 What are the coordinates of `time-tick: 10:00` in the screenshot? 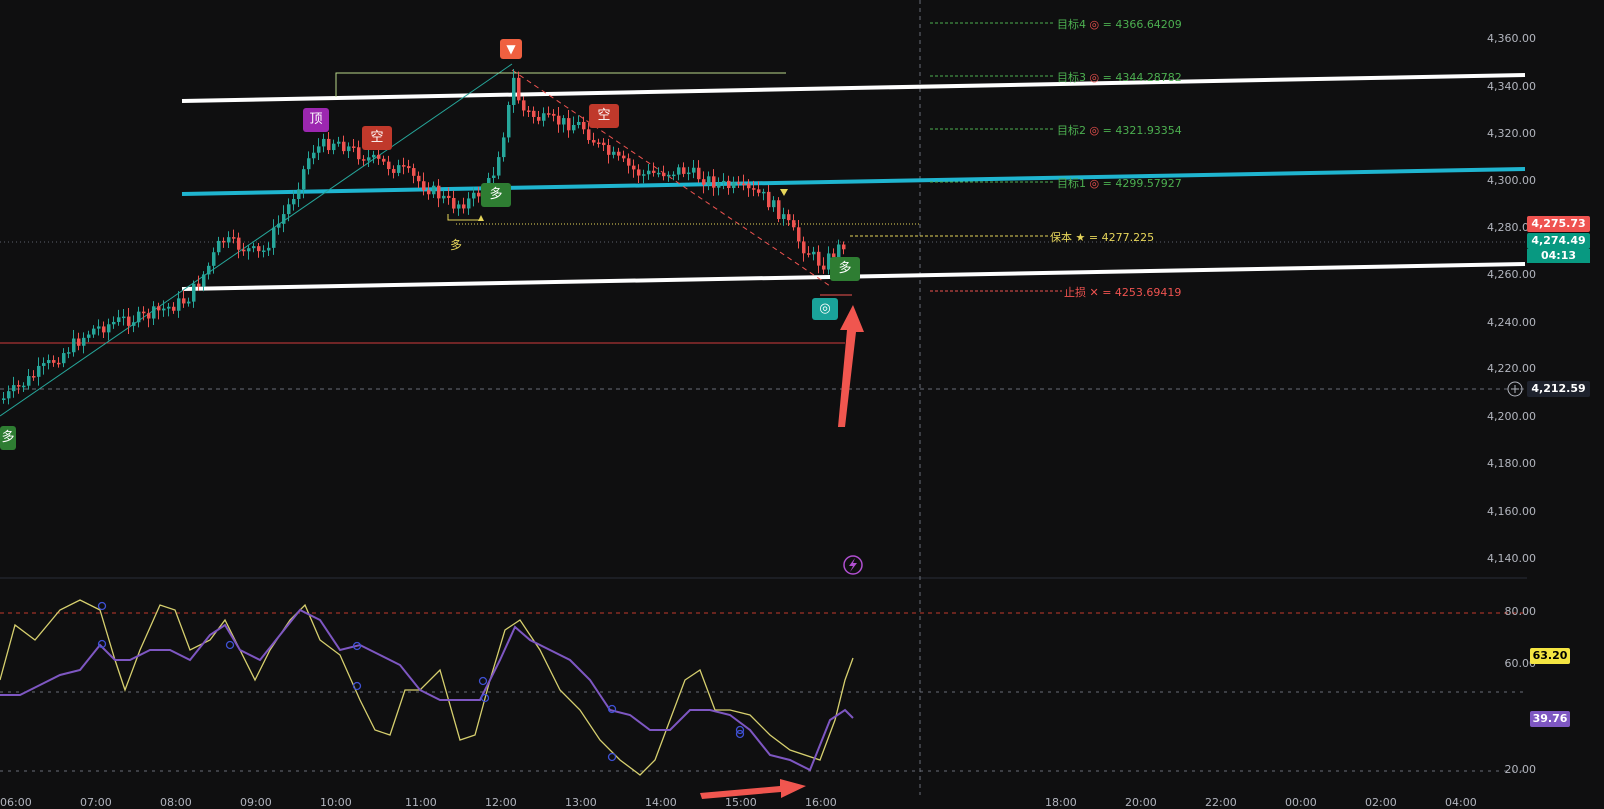 It's located at (336, 802).